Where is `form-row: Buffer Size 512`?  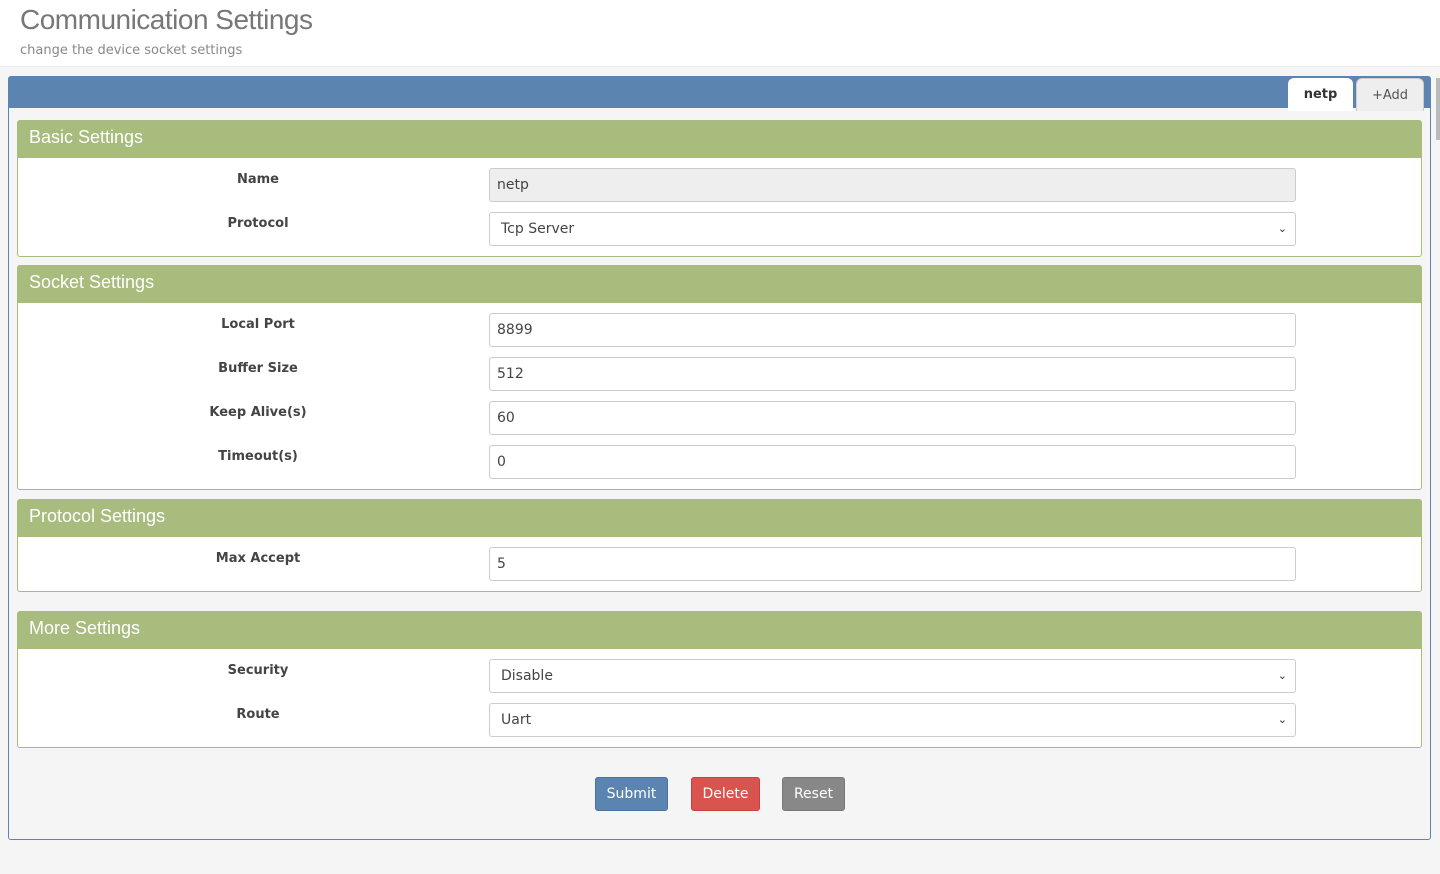
form-row: Buffer Size 512 is located at coordinates (719, 369).